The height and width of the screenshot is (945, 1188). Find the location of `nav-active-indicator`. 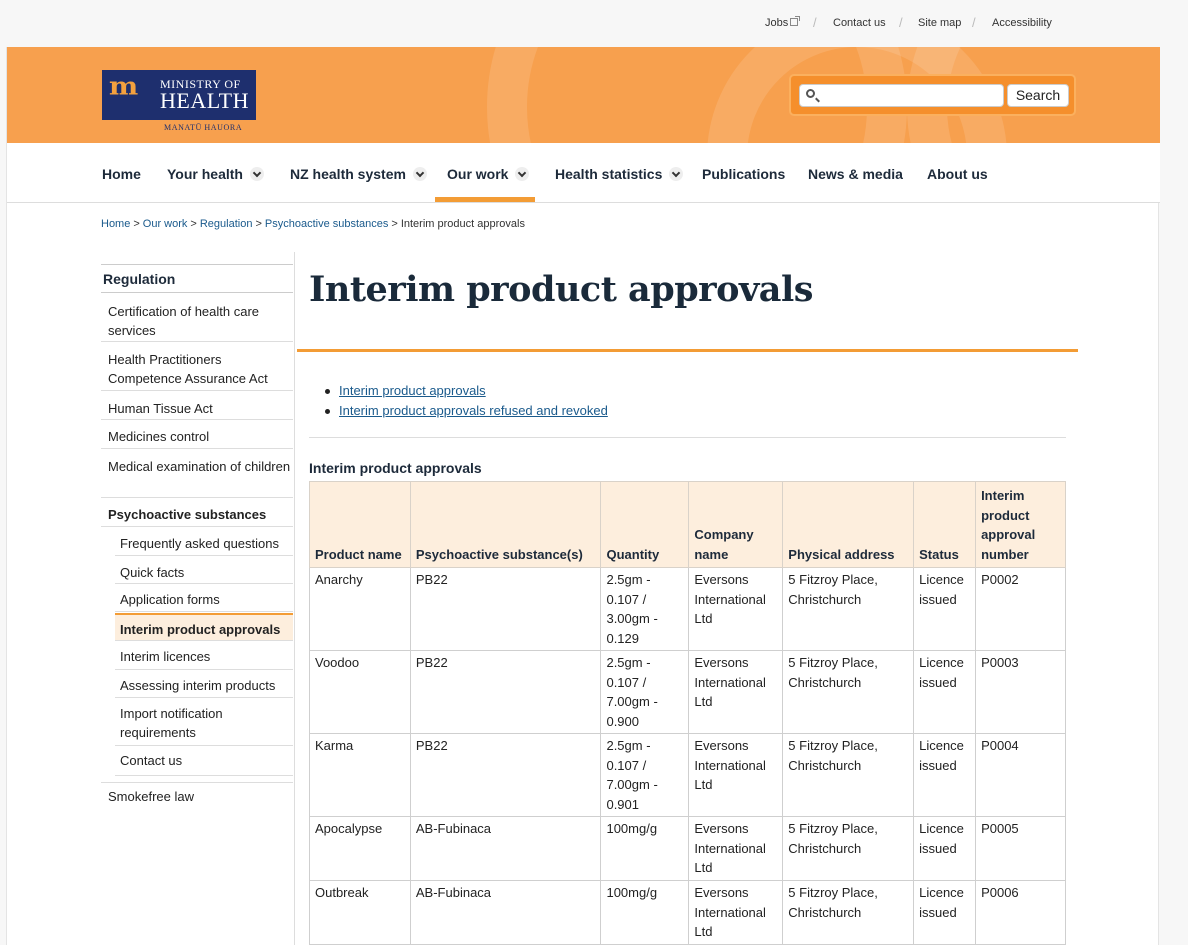

nav-active-indicator is located at coordinates (485, 199).